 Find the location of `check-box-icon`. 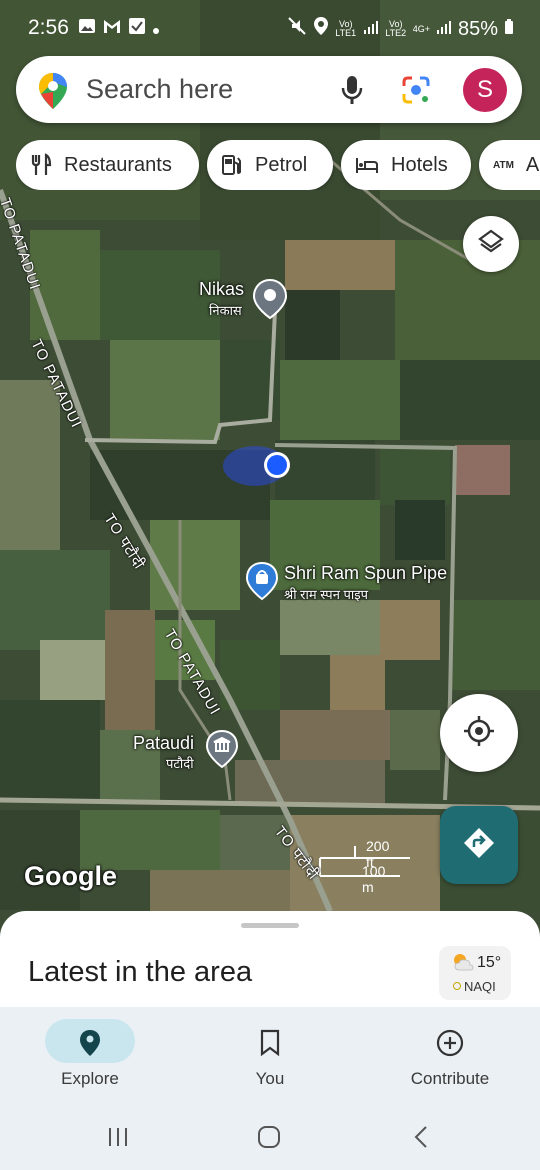

check-box-icon is located at coordinates (137, 29).